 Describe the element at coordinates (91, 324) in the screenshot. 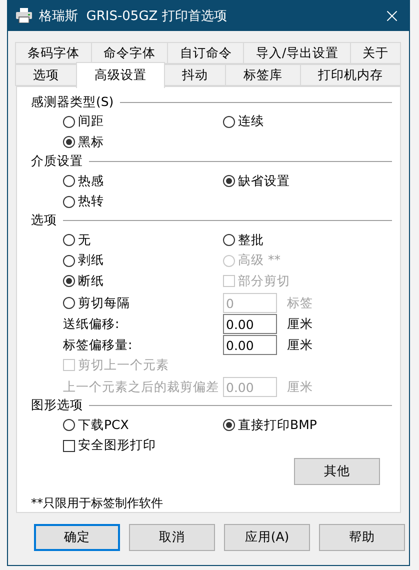

I see `field-label: 送纸偏移:` at that location.